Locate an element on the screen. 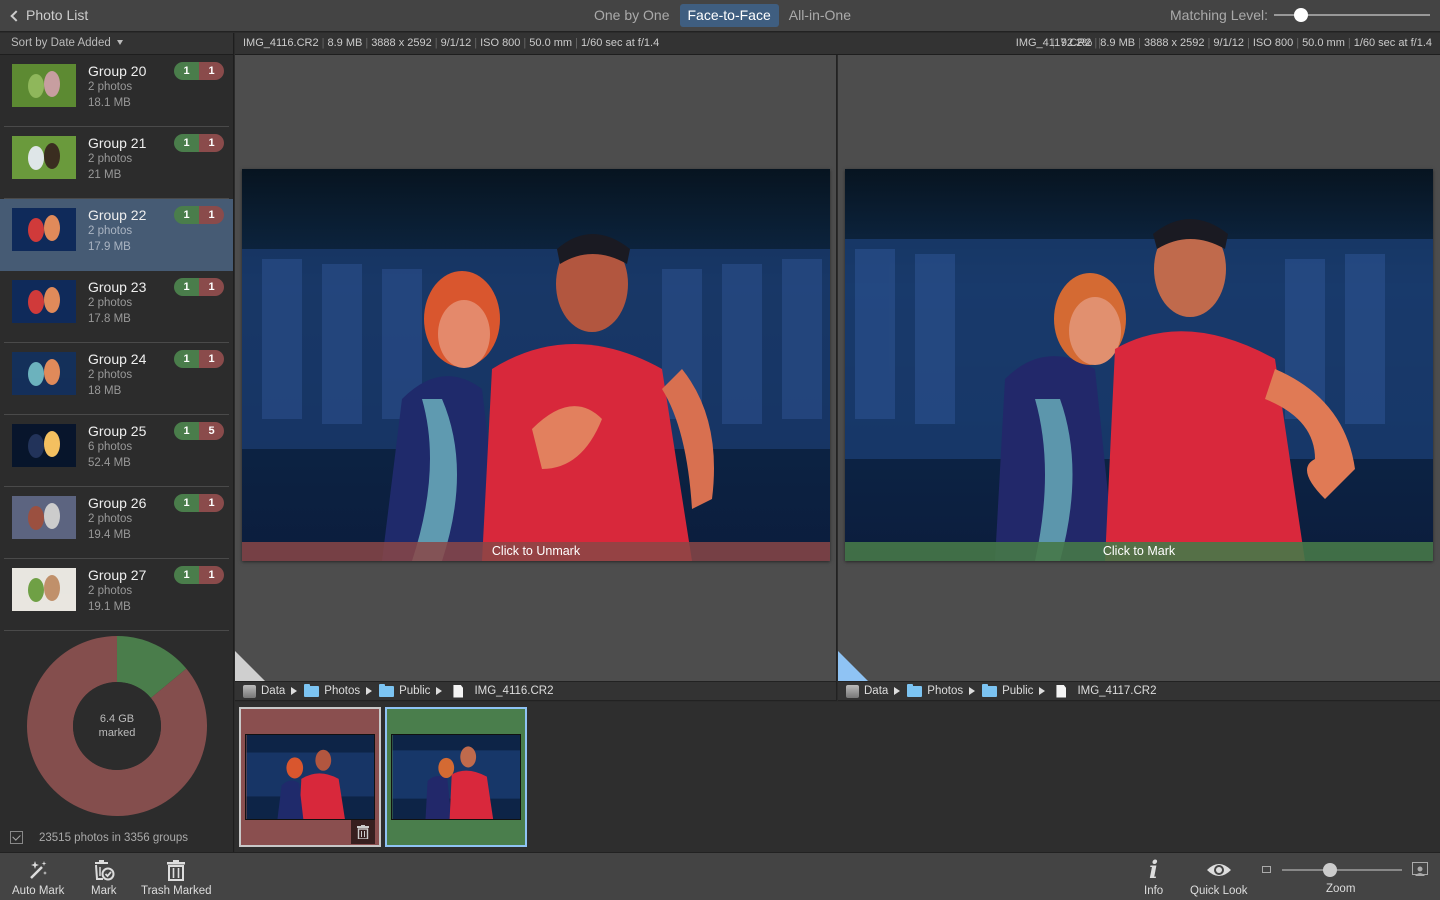 The image size is (1440, 900). zoom-in-icon is located at coordinates (1420, 869).